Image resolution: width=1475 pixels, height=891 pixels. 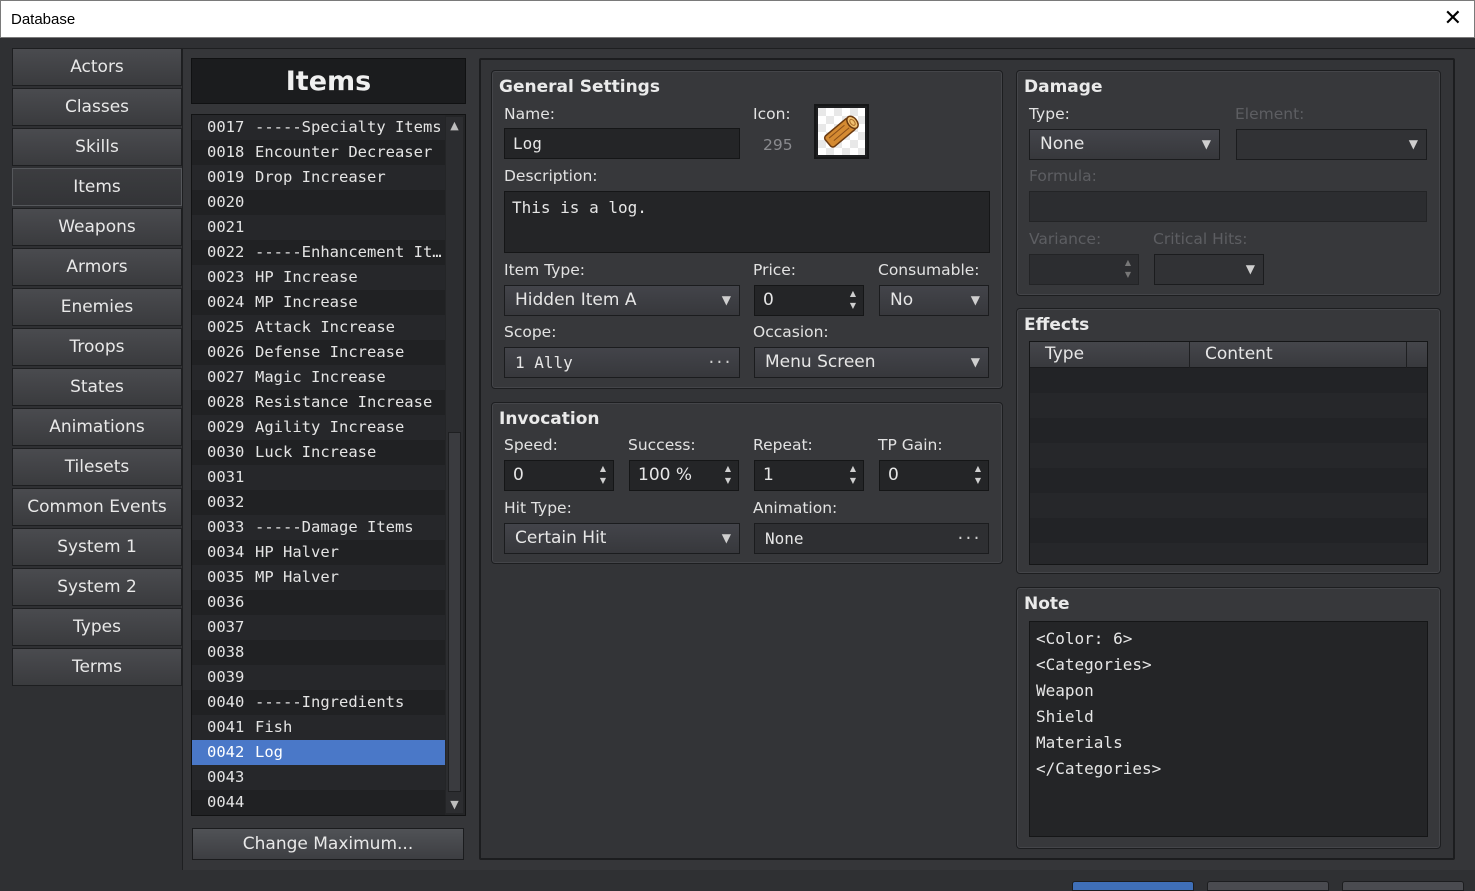 What do you see at coordinates (97, 307) in the screenshot?
I see `category-enemies-button: Enemies` at bounding box center [97, 307].